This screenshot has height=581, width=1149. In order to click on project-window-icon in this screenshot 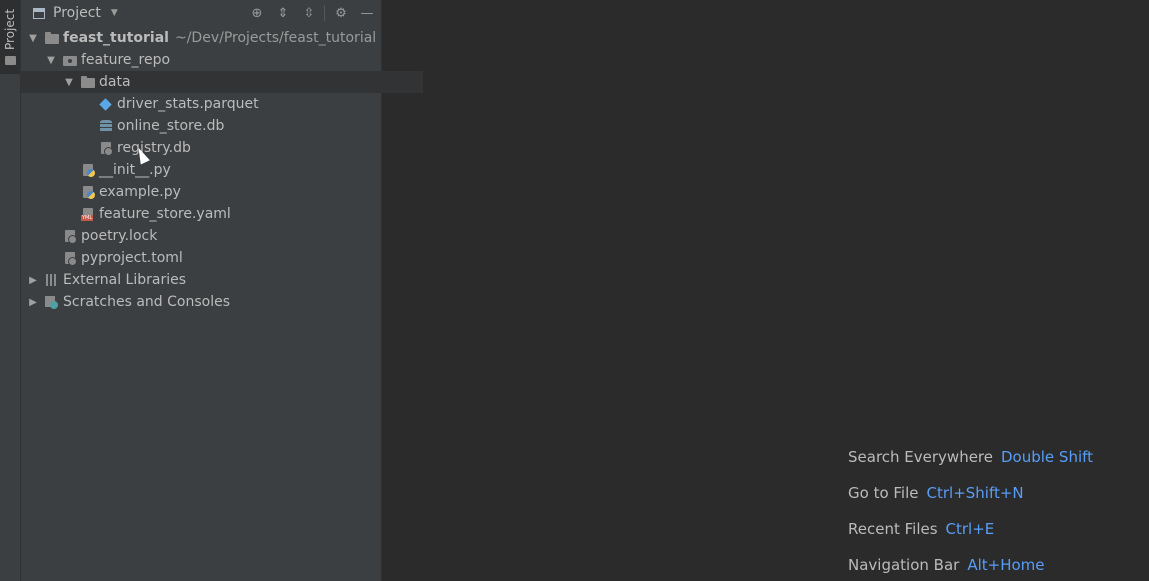, I will do `click(39, 13)`.